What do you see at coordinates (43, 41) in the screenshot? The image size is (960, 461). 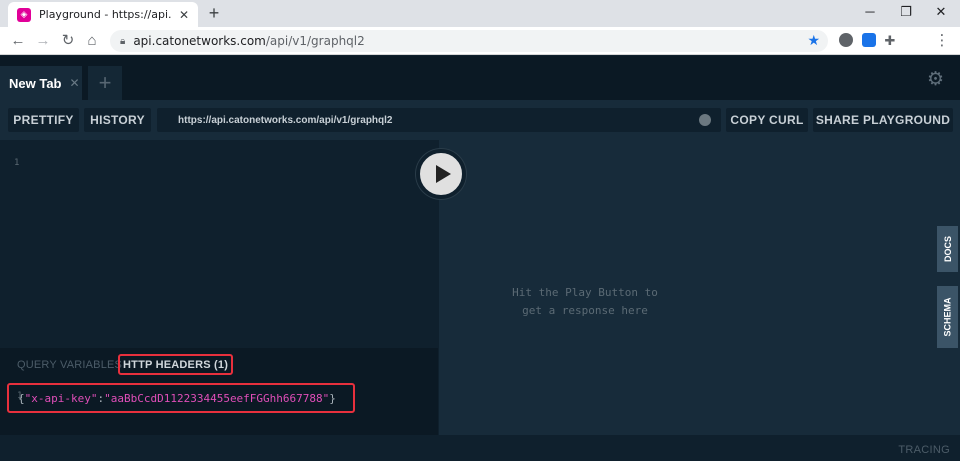 I see `forward-arrow-icon: →` at bounding box center [43, 41].